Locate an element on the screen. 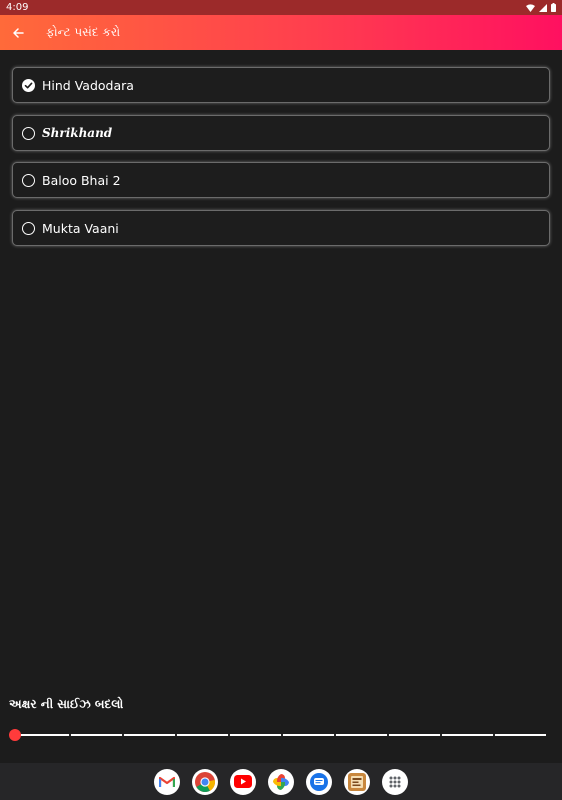 This screenshot has height=800, width=562. font-size-slider is located at coordinates (279, 735).